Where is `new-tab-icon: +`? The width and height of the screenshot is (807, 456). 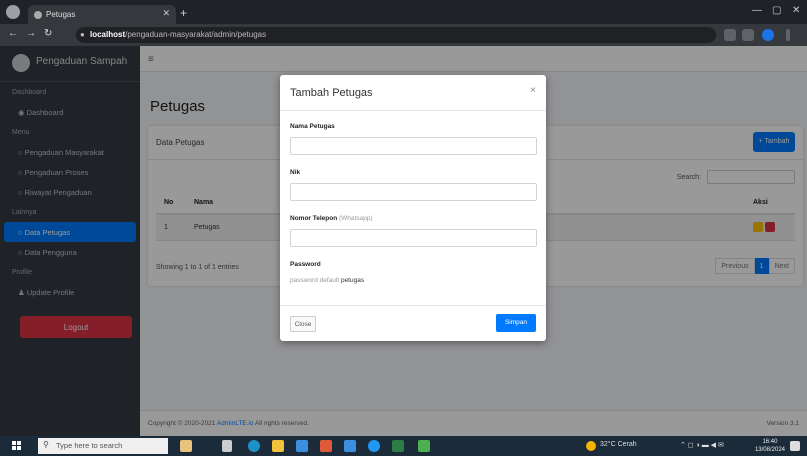 new-tab-icon: + is located at coordinates (183, 13).